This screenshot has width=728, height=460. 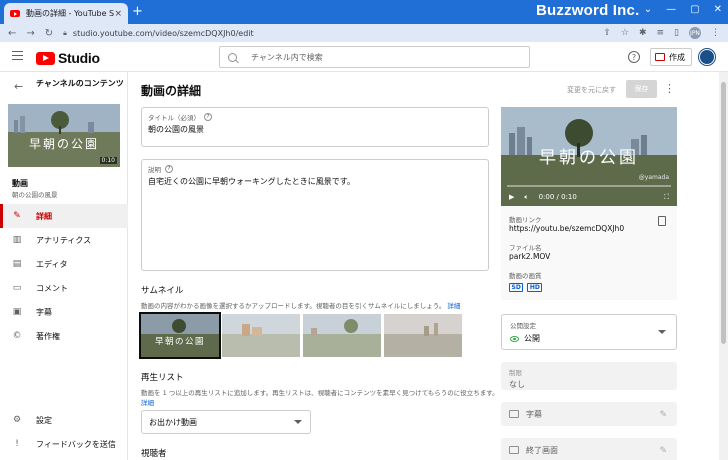 I want to click on page-scrollbar, so click(x=723, y=266).